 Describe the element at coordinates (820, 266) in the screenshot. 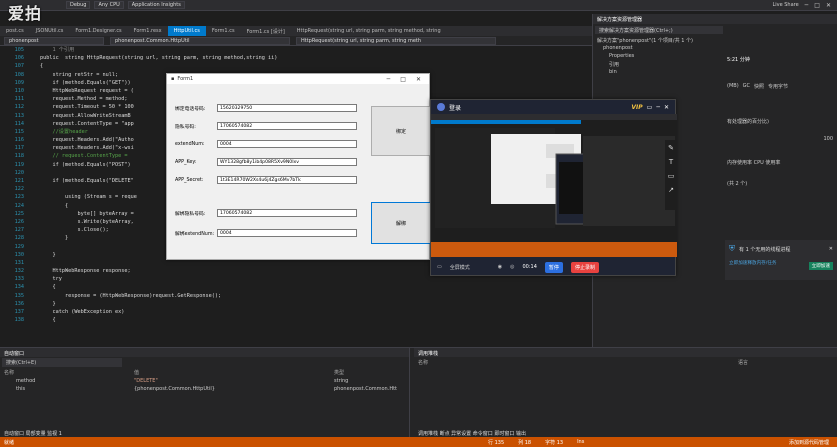

I see `speedup-button: 立即加速` at that location.